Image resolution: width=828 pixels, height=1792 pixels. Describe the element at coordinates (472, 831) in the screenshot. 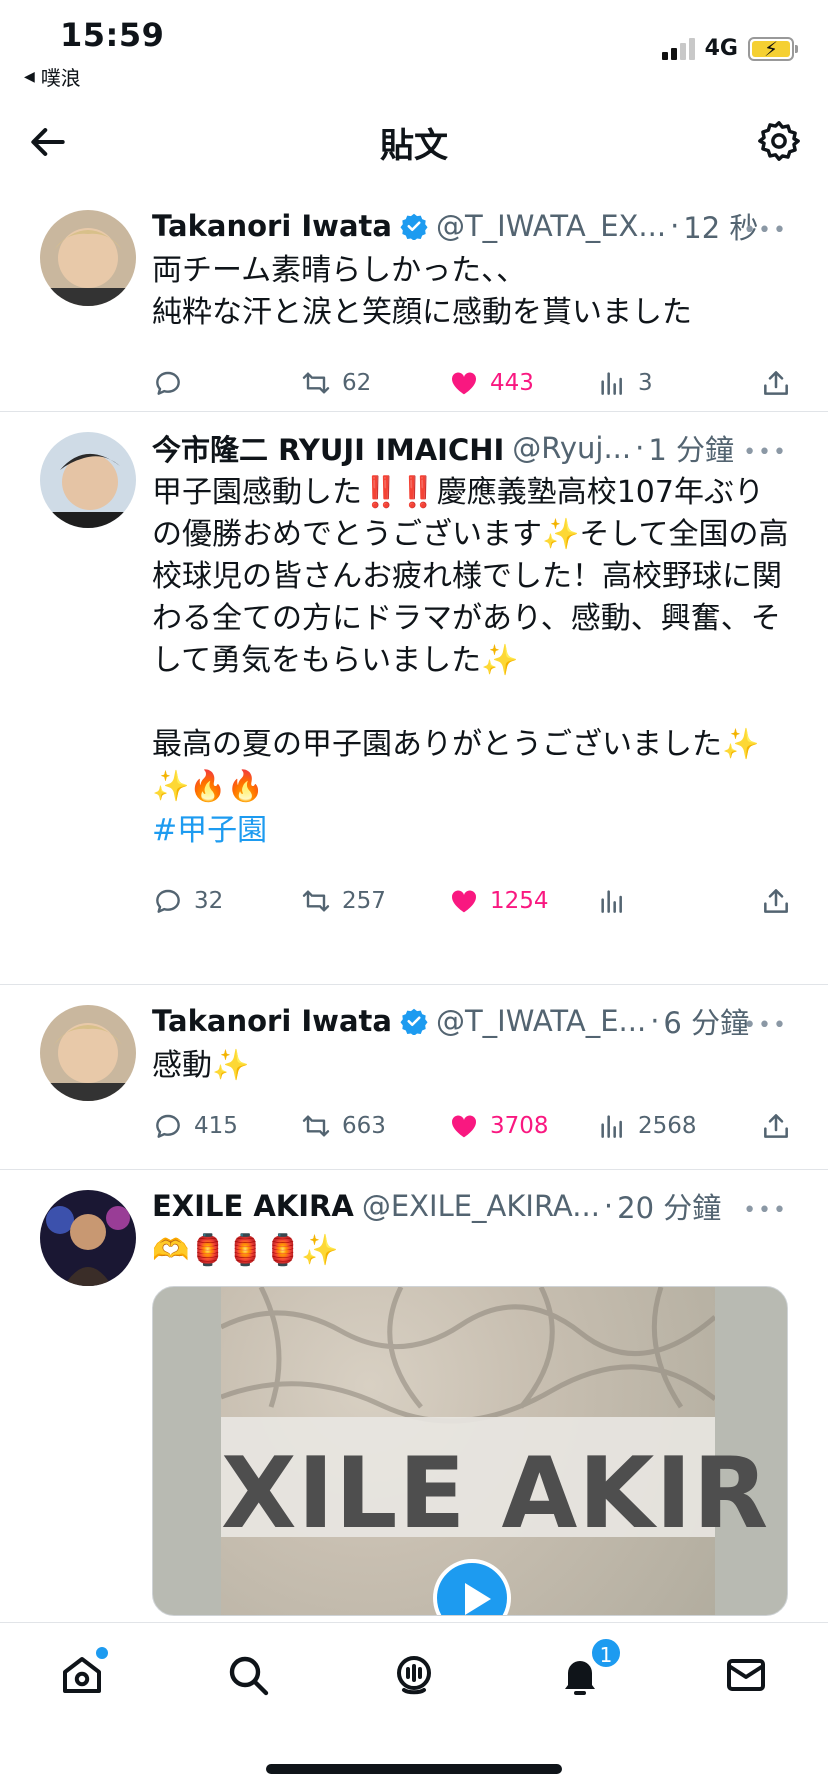

I see `hashtag-link: #甲子園` at that location.